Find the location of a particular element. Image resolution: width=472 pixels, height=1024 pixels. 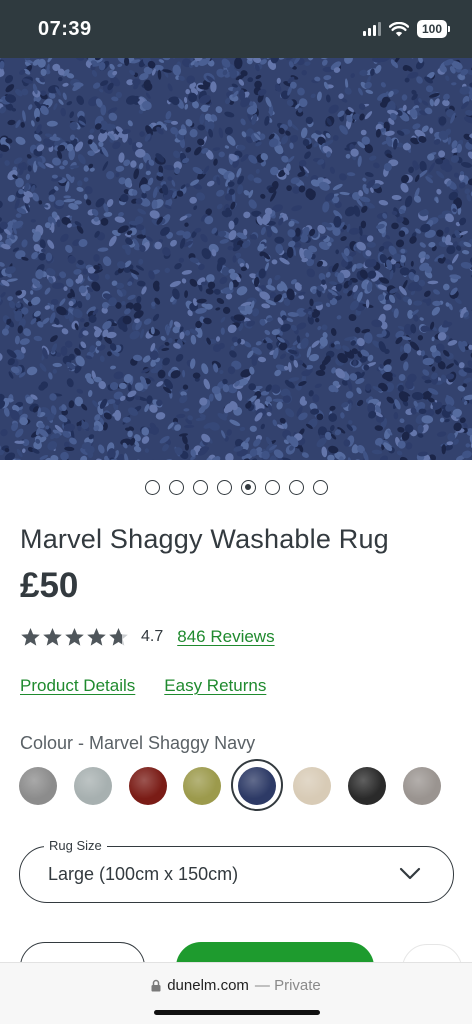

url-line: dunelm.com — Private is located at coordinates (236, 985).